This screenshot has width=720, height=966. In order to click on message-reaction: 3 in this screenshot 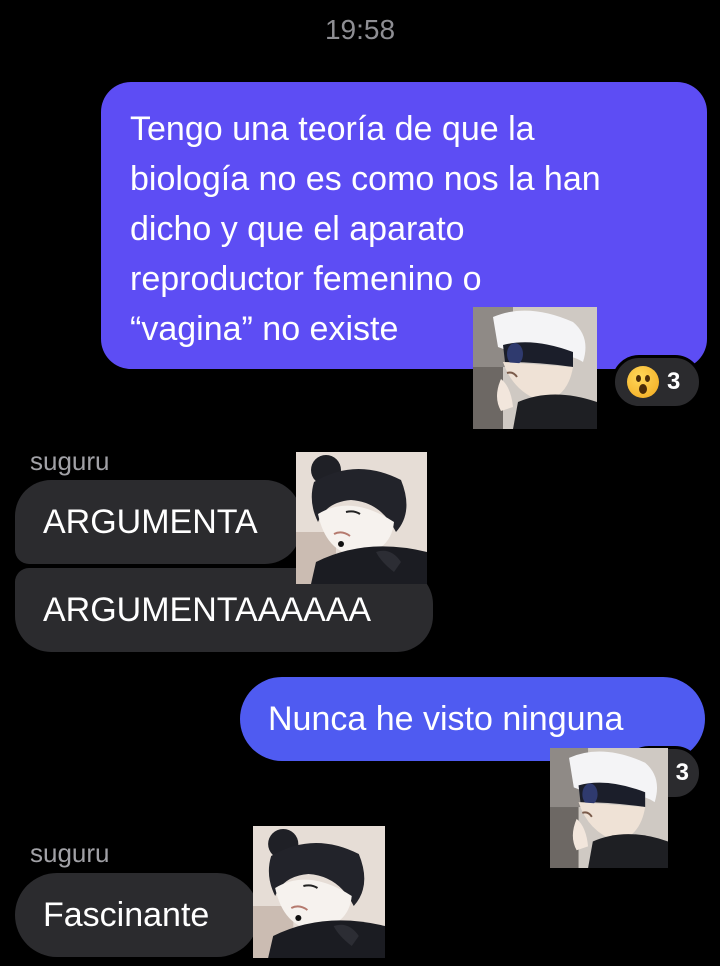, I will do `click(657, 382)`.